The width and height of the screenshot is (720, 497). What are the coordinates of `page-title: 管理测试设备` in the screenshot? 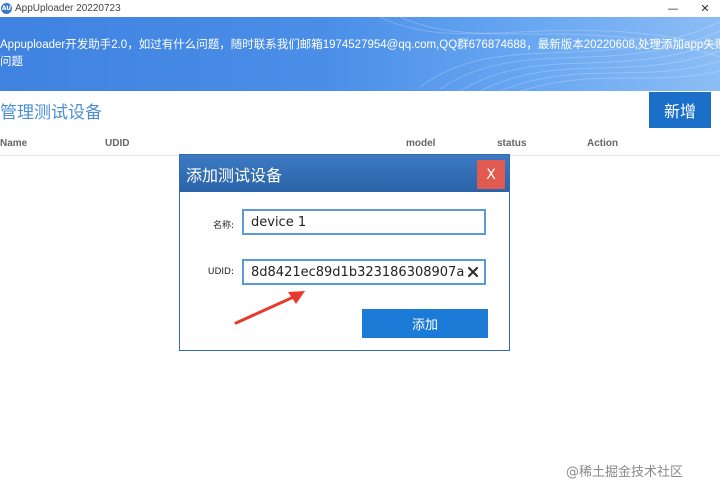 It's located at (51, 113).